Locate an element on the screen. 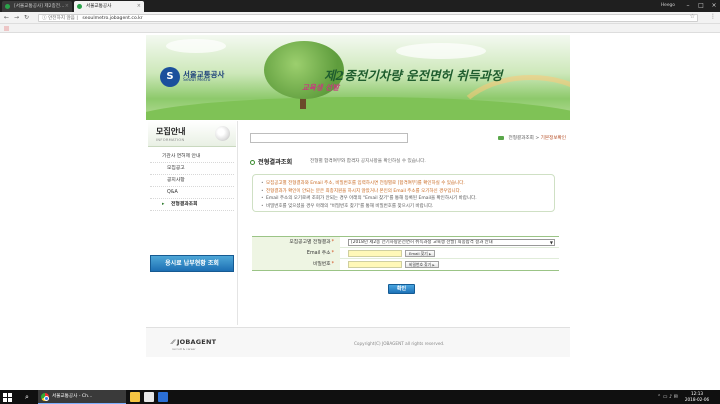 This screenshot has height=404, width=720. sidebar-item-qna: Q&A is located at coordinates (192, 193).